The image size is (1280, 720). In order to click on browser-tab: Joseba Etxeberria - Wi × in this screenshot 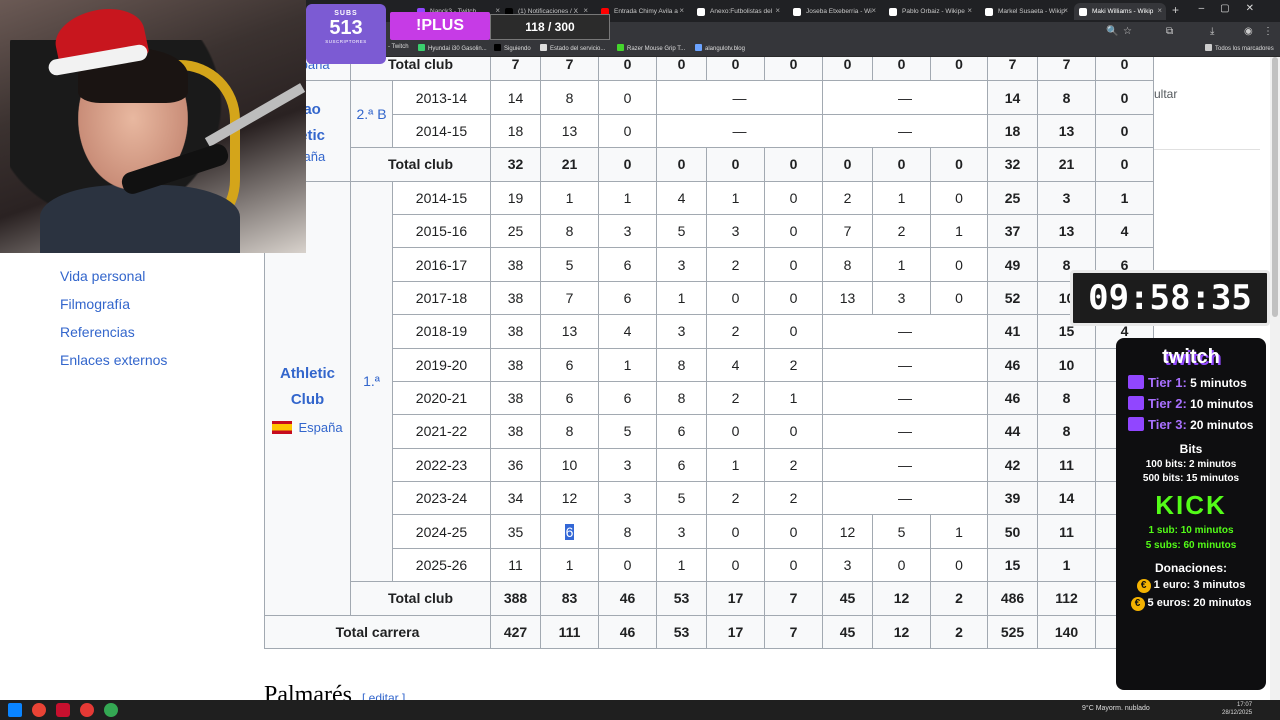, I will do `click(834, 11)`.